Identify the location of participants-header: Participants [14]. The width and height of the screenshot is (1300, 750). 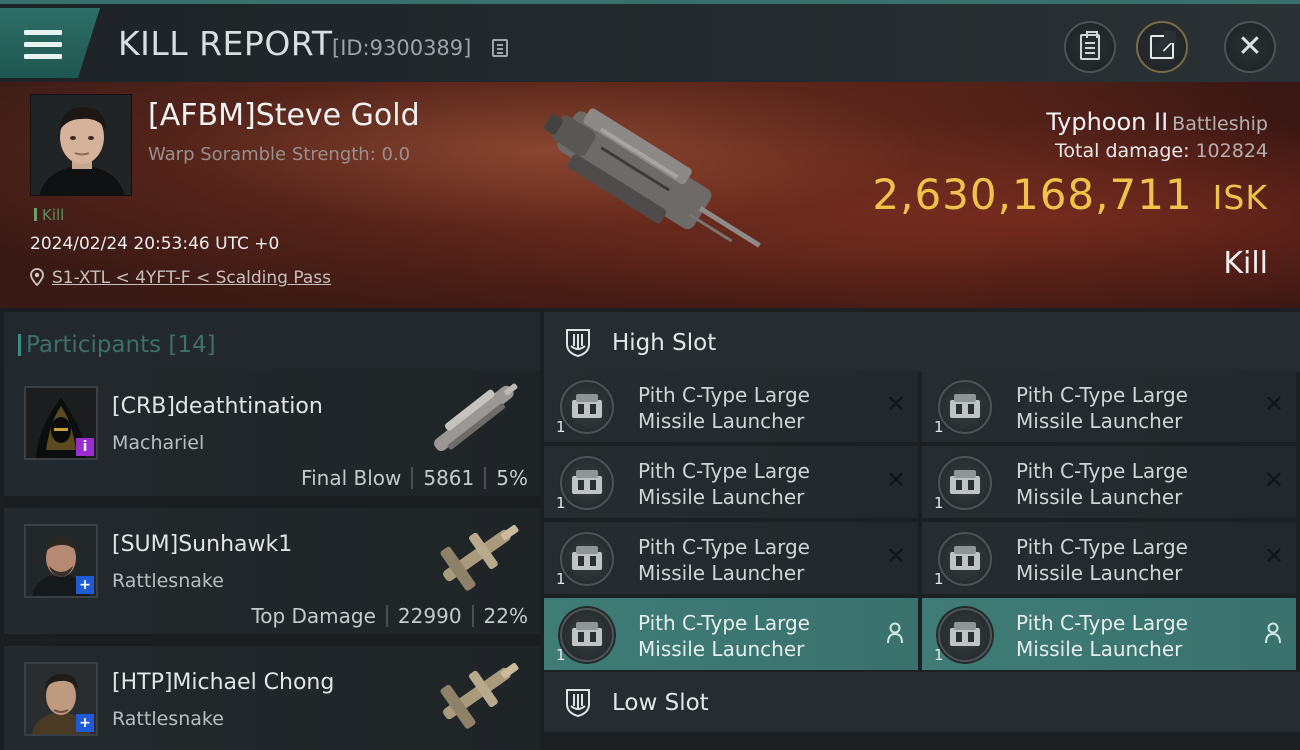
(272, 342).